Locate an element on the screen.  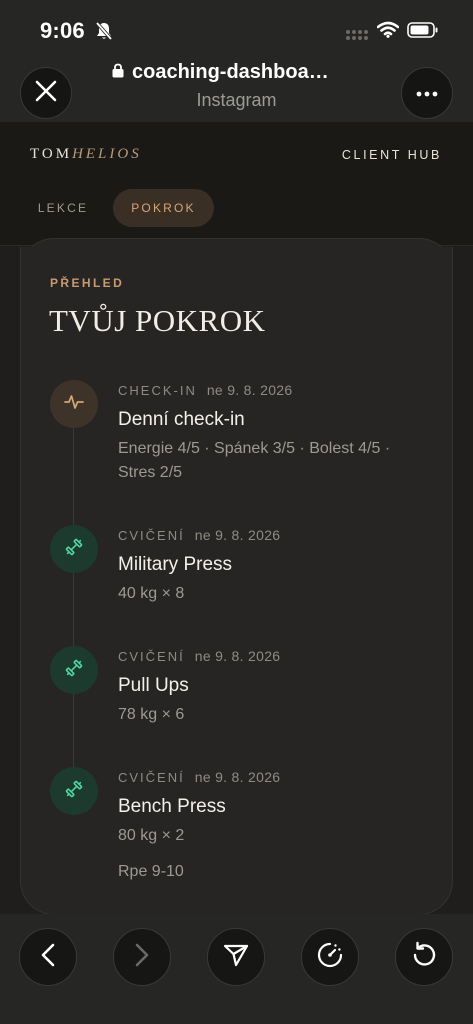
status-time: 9:06 is located at coordinates (62, 30).